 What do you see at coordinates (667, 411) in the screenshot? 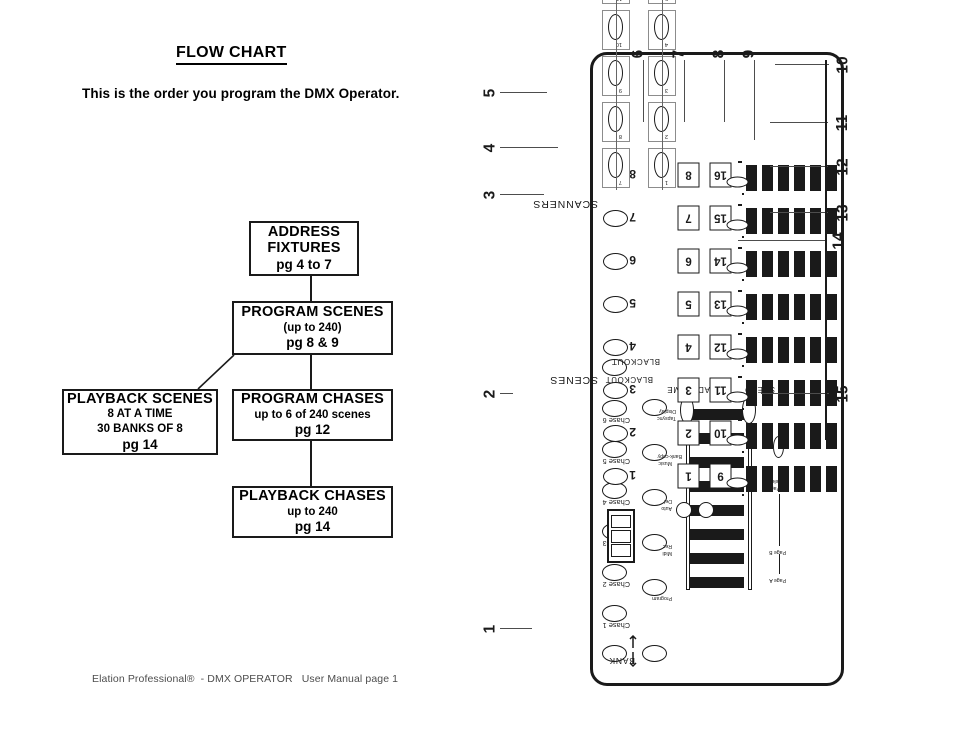
I see `display-label: Display` at bounding box center [667, 411].